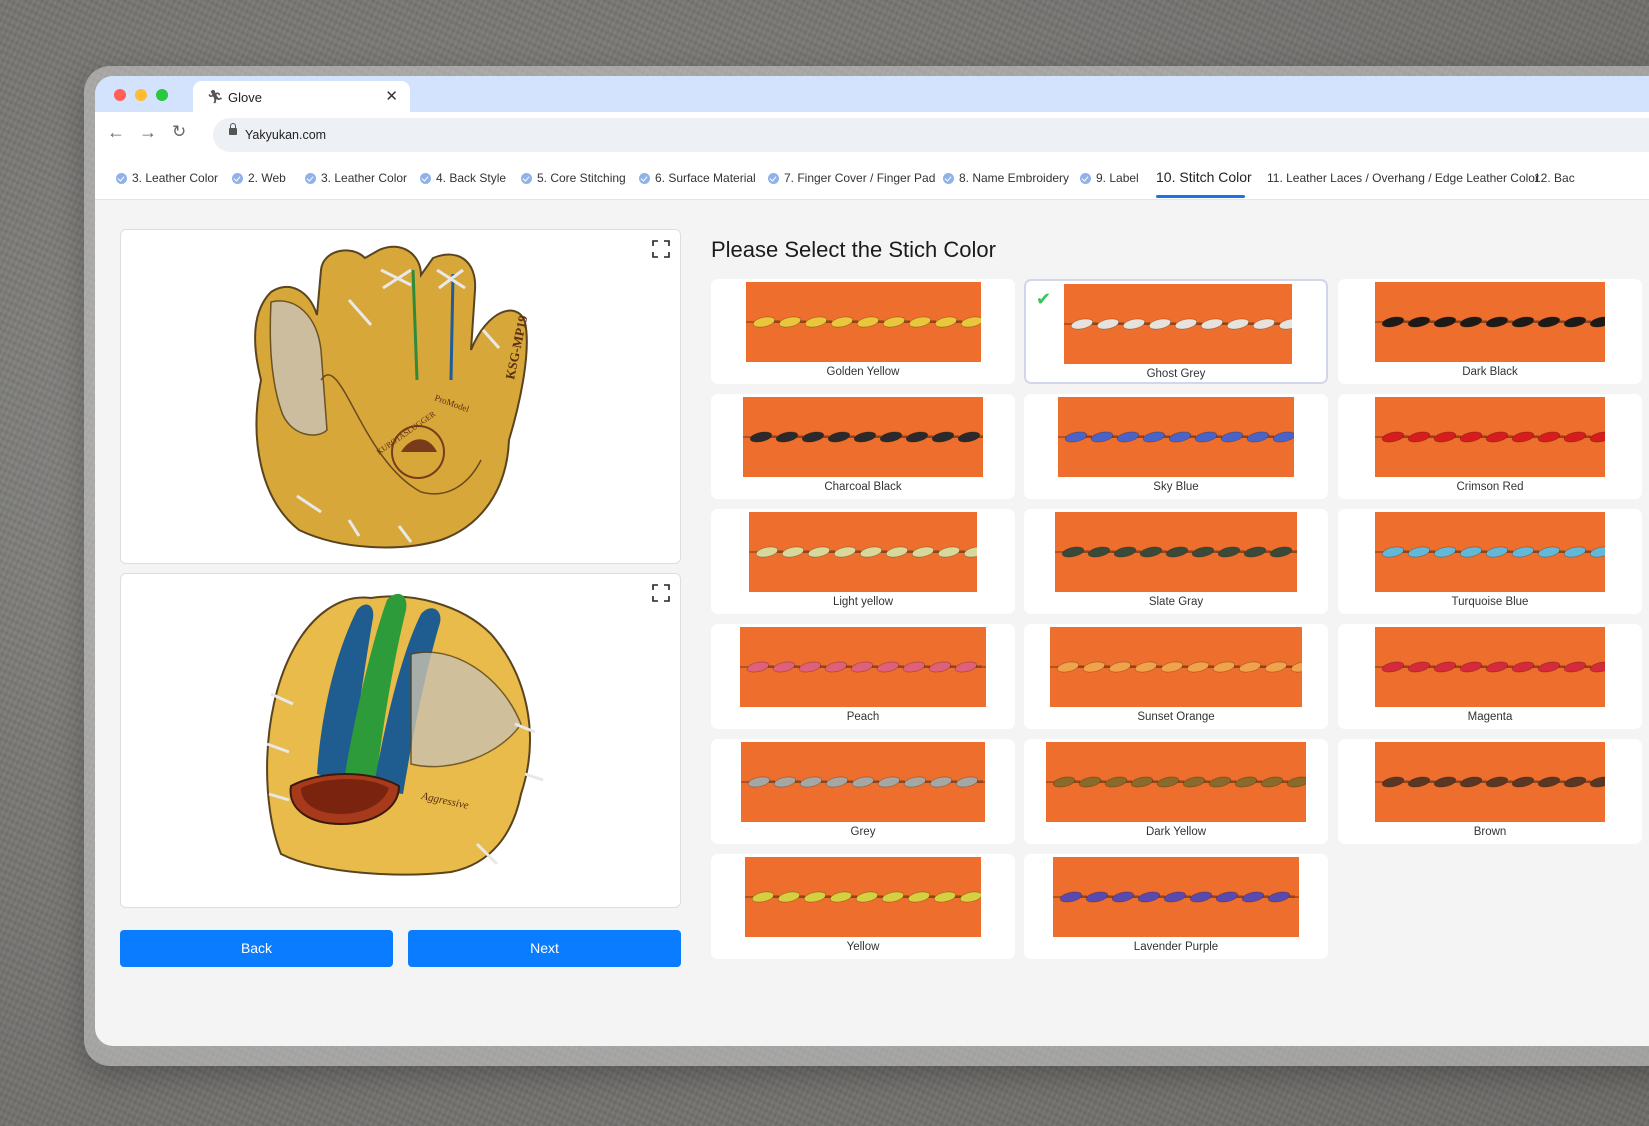  I want to click on stitch-option-label: Yellow, so click(863, 947).